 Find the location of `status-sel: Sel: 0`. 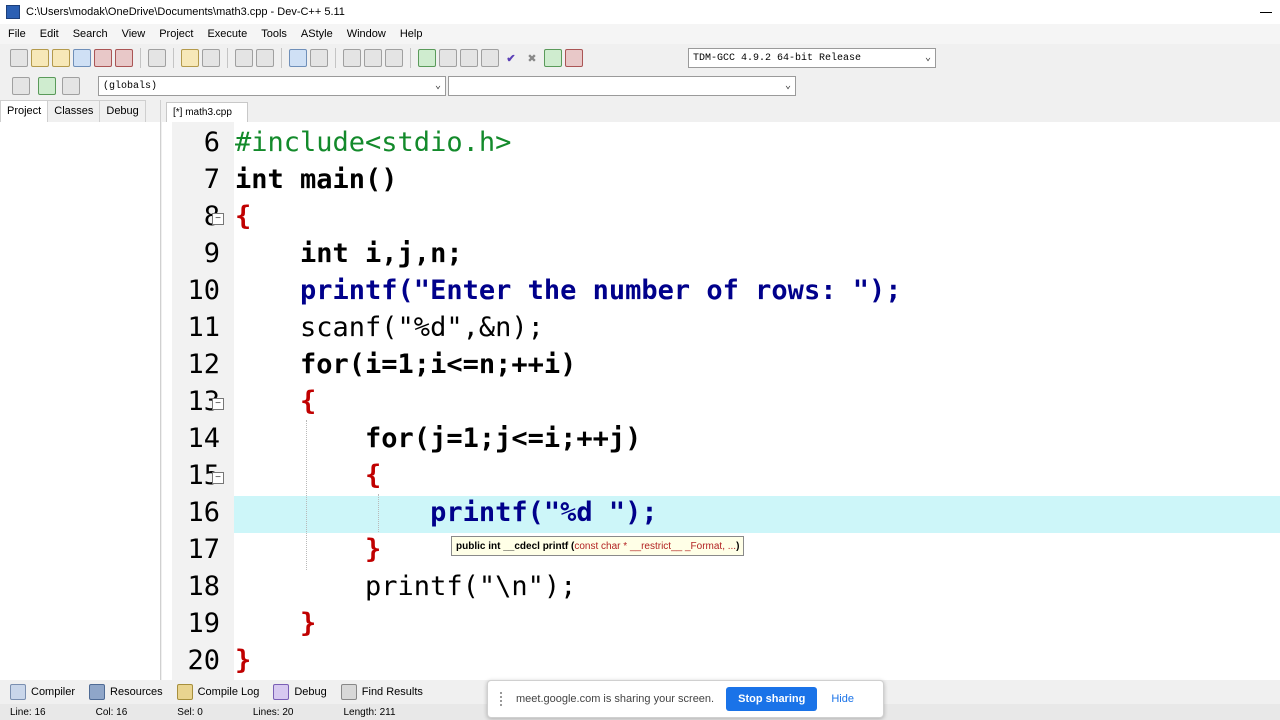

status-sel: Sel: 0 is located at coordinates (190, 712).